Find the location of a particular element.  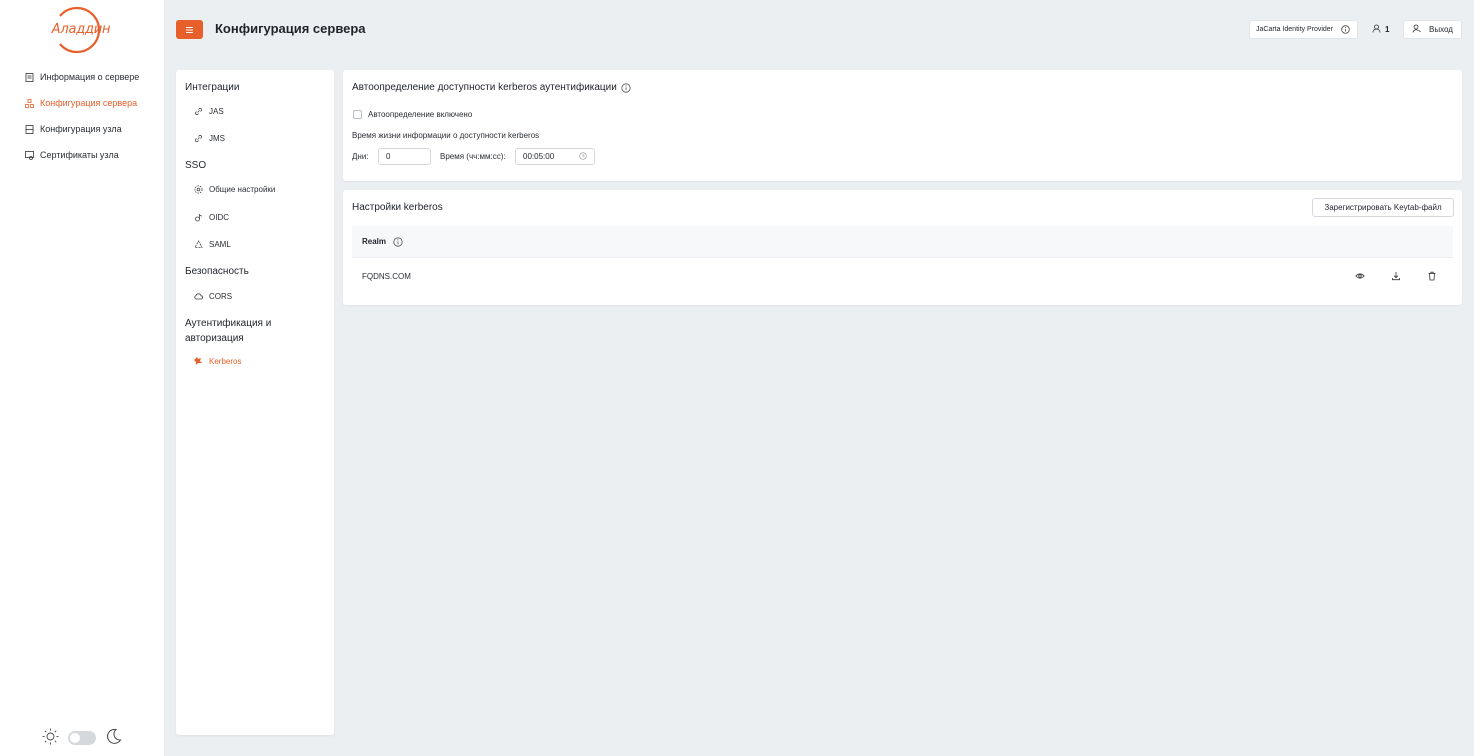

provider-badge: JaCarta Identity Provider is located at coordinates (1304, 29).